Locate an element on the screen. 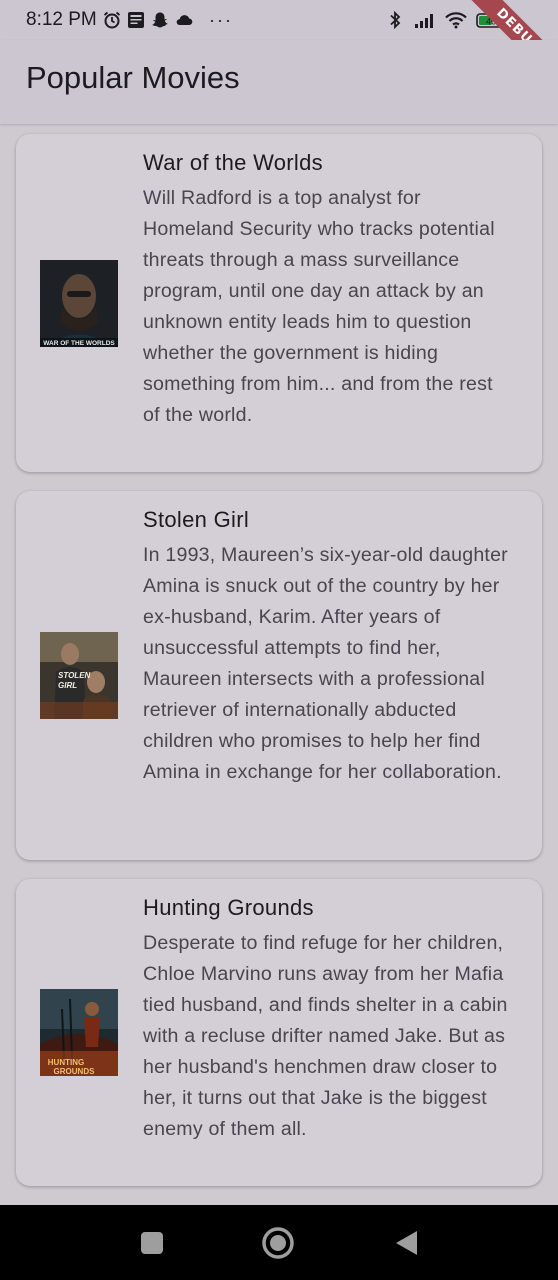 The width and height of the screenshot is (558, 1280). movie-title: Stolen Girl is located at coordinates (196, 519).